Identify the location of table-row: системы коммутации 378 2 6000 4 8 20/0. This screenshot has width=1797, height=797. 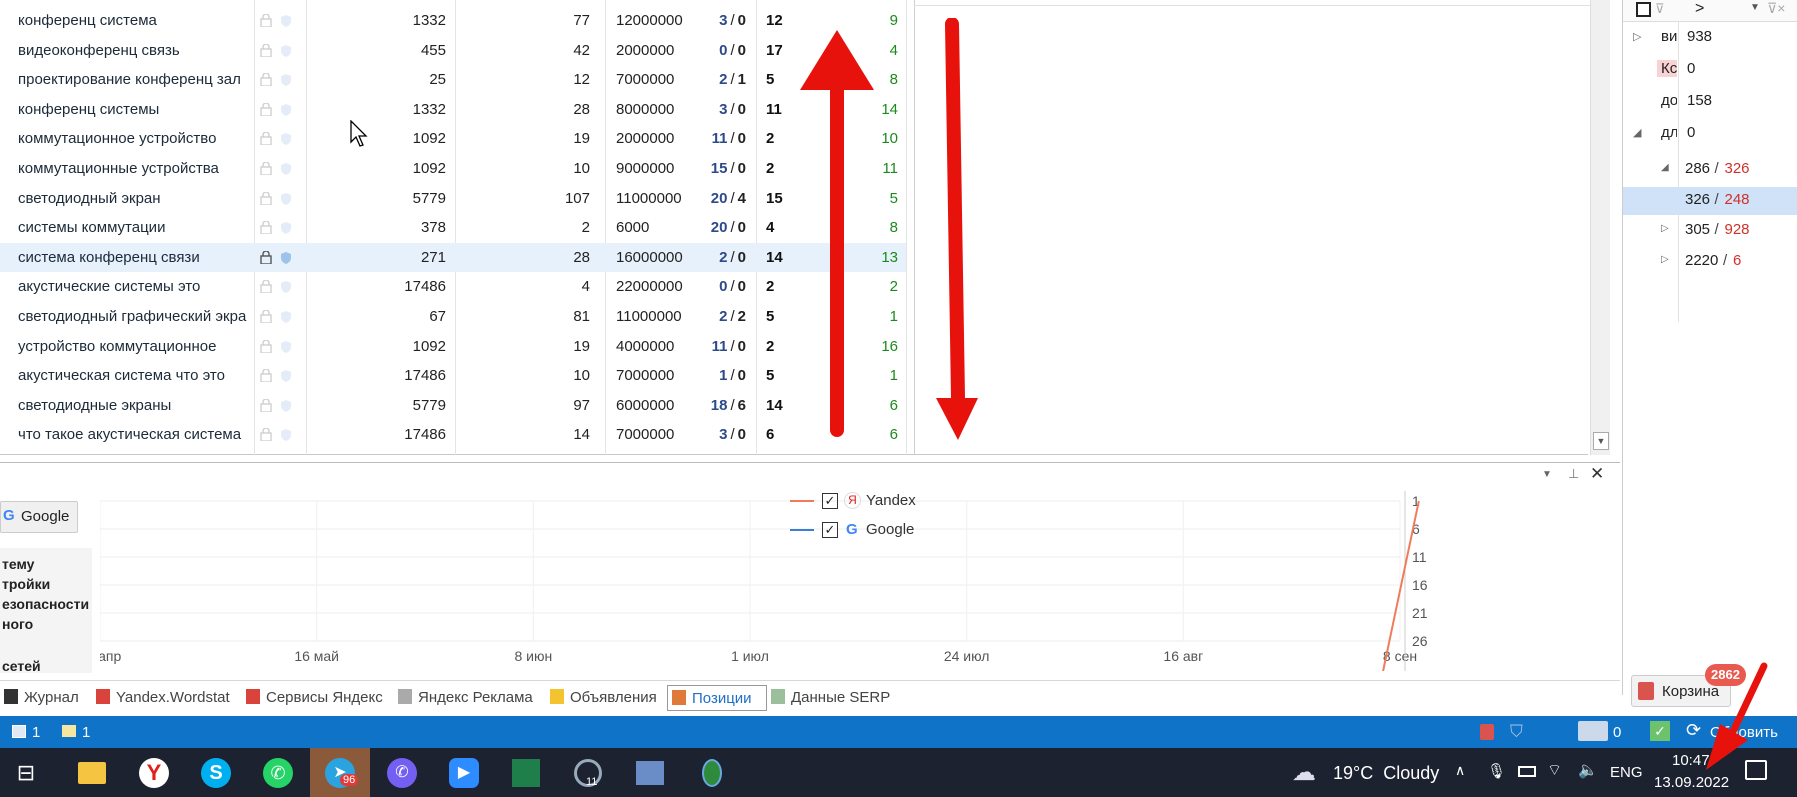
(453, 228).